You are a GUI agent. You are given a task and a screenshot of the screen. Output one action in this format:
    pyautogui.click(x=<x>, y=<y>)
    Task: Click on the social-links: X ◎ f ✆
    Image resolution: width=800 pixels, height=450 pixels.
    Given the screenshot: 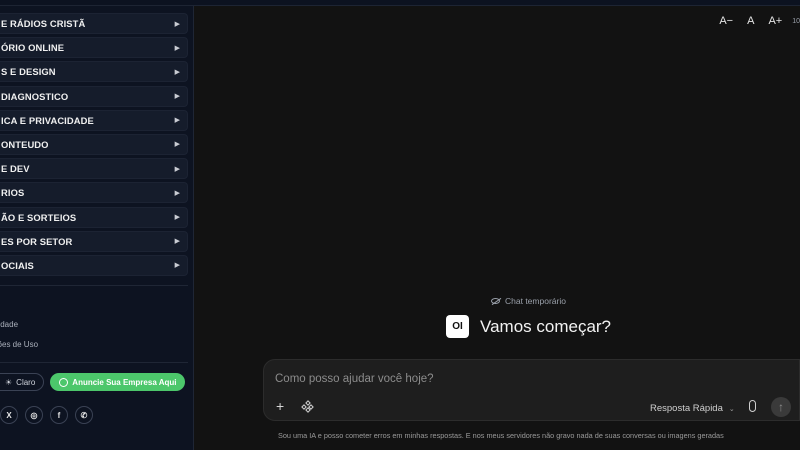 What is the action you would take?
    pyautogui.click(x=46, y=415)
    